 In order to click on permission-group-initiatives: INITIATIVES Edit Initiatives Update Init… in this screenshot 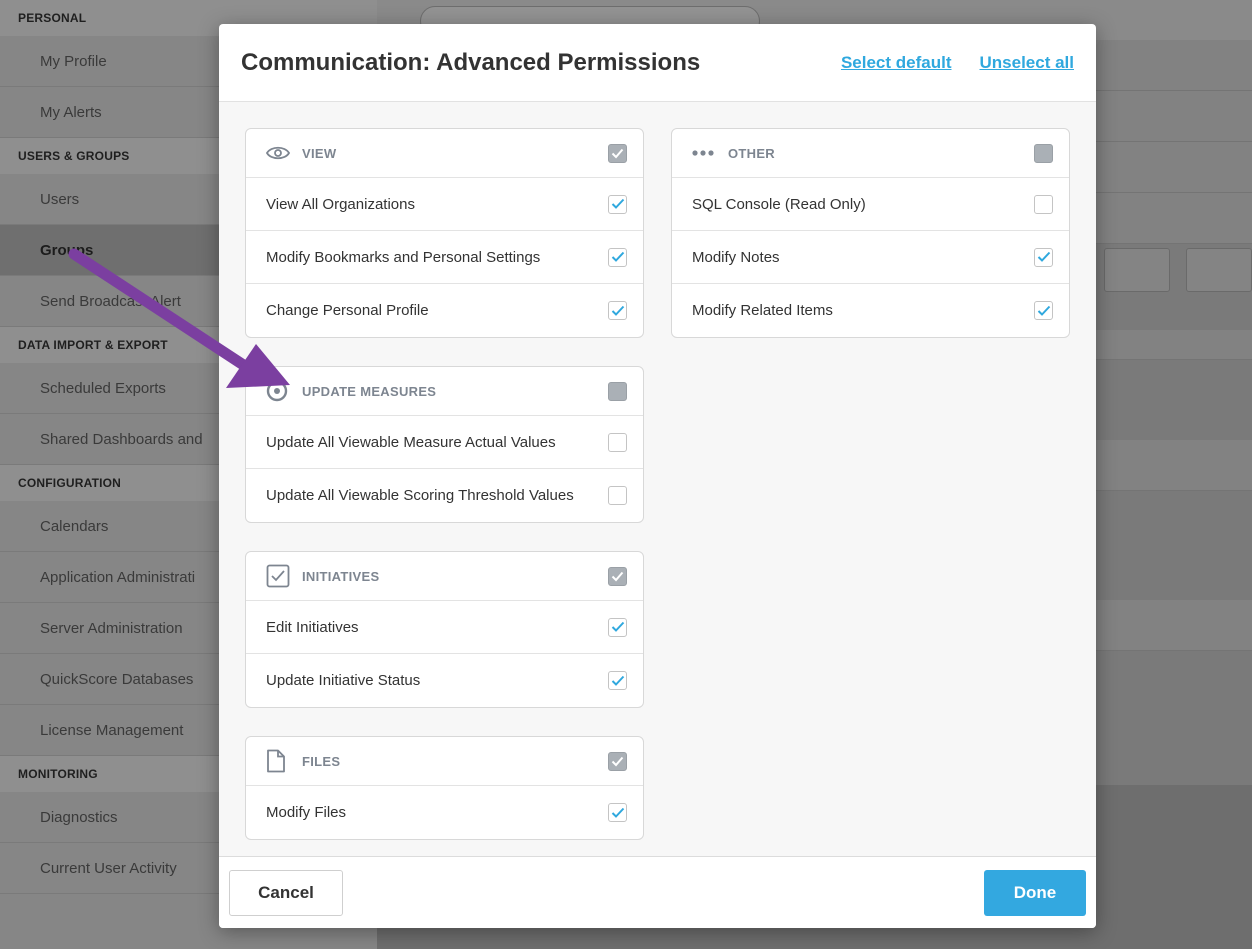, I will do `click(444, 629)`.